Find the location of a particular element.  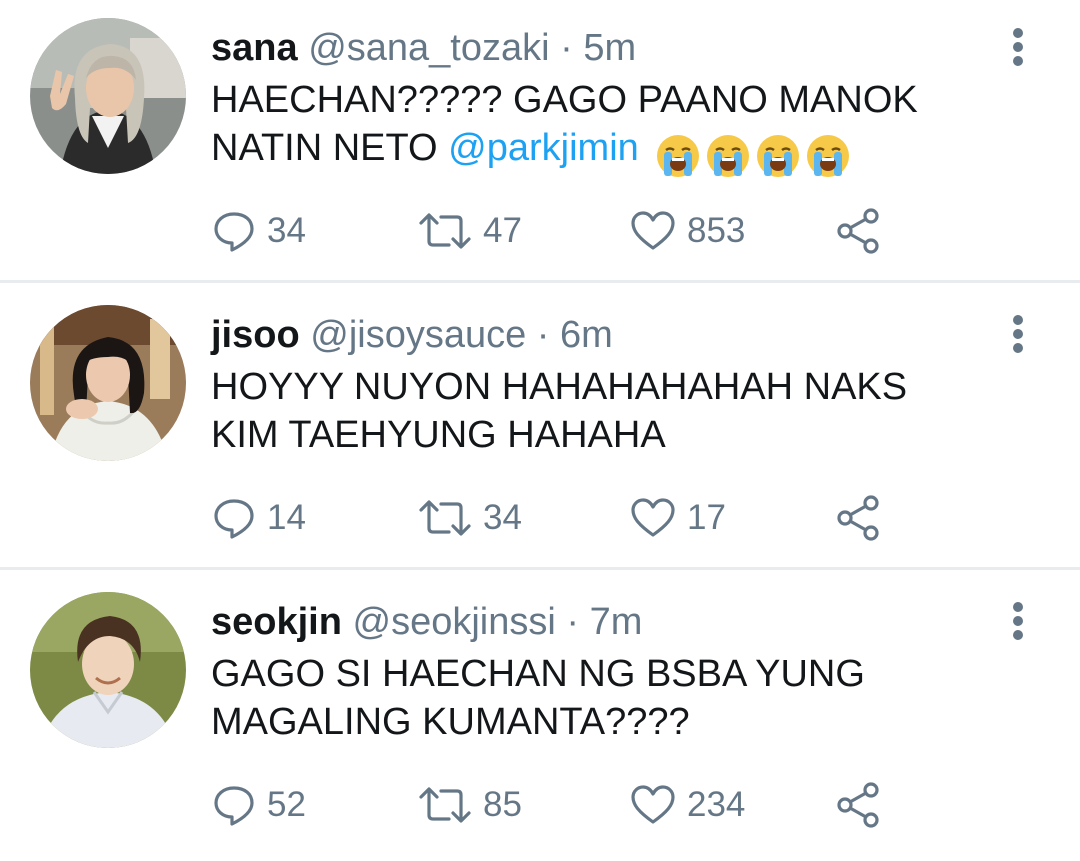

tweet-text-line: MAGALING KUMANTA???? is located at coordinates (450, 722).